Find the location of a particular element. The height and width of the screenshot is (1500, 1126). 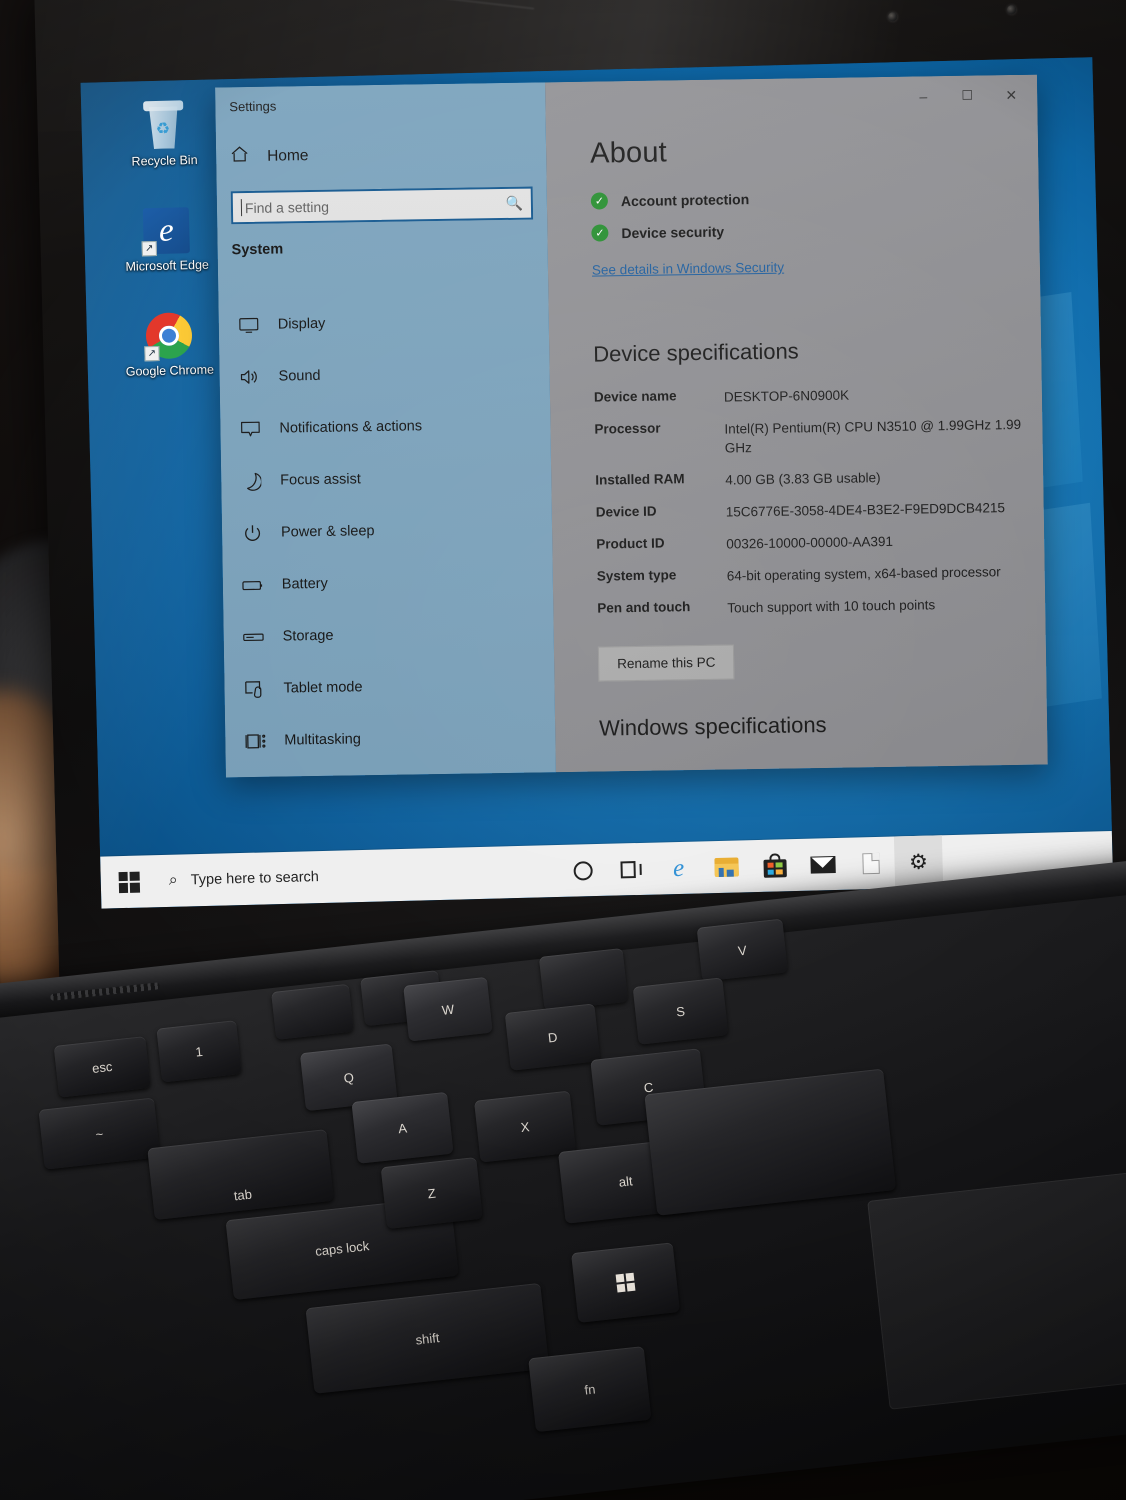

key-label: W is located at coordinates (448, 1009).